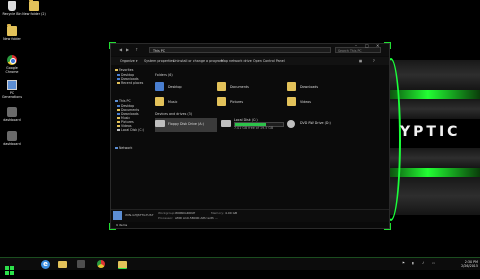 This screenshot has width=480, height=279. I want to click on workgroup-label: Workgroup:, so click(167, 213).